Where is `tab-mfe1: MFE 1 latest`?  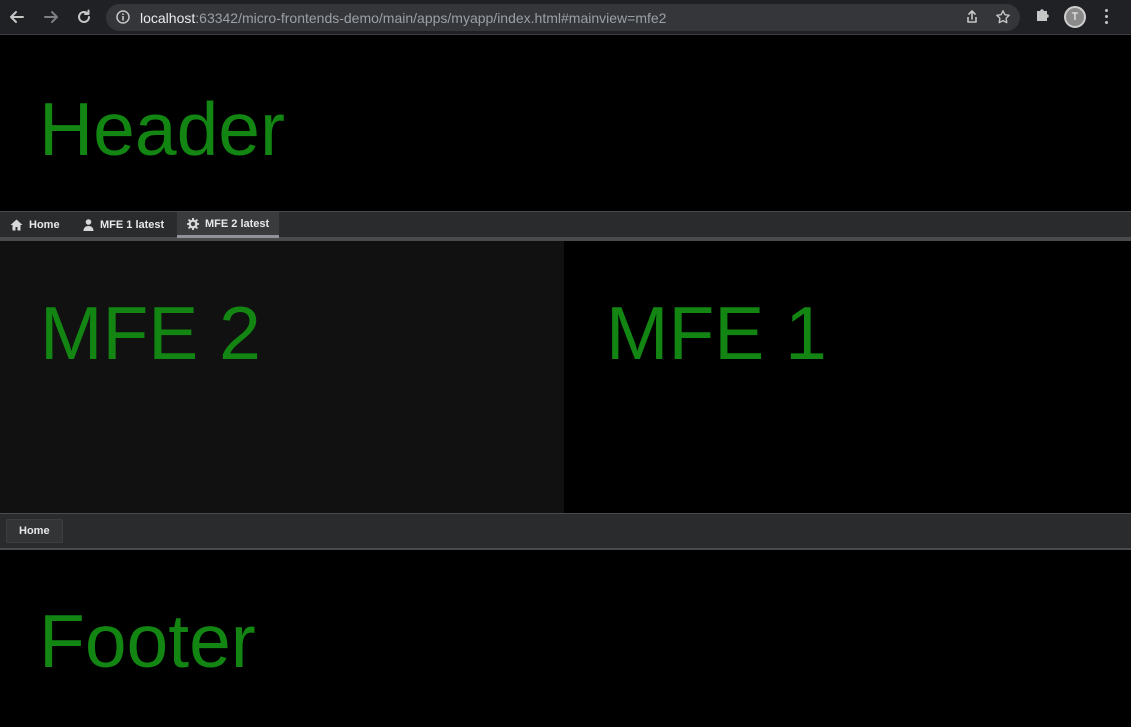 tab-mfe1: MFE 1 latest is located at coordinates (123, 225).